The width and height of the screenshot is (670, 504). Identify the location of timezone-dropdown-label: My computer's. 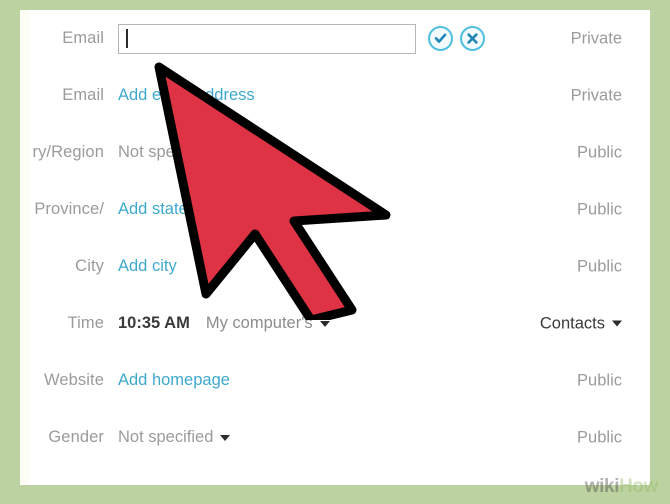
(259, 323).